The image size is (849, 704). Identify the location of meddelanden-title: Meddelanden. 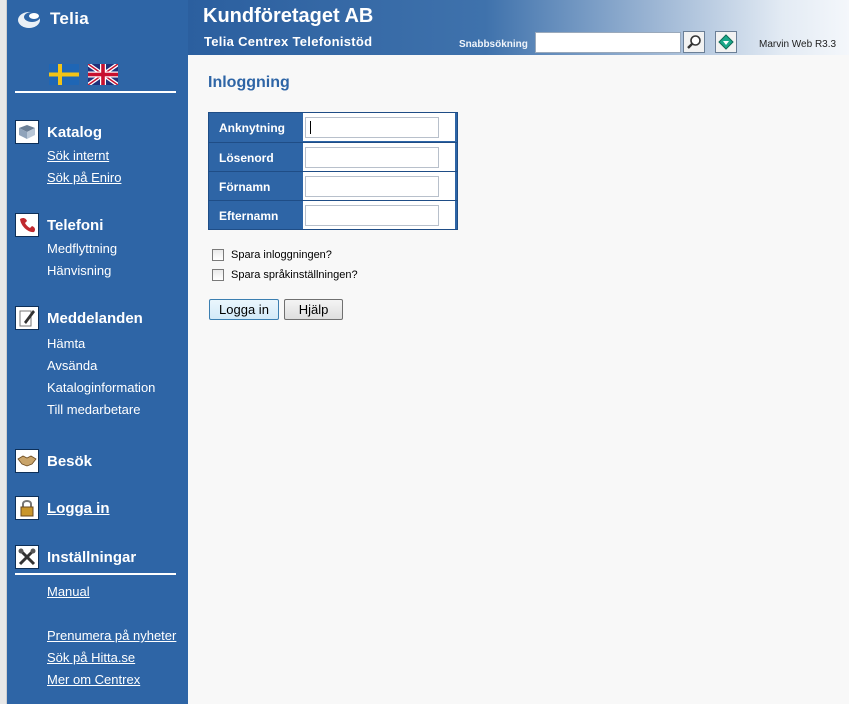
(95, 318).